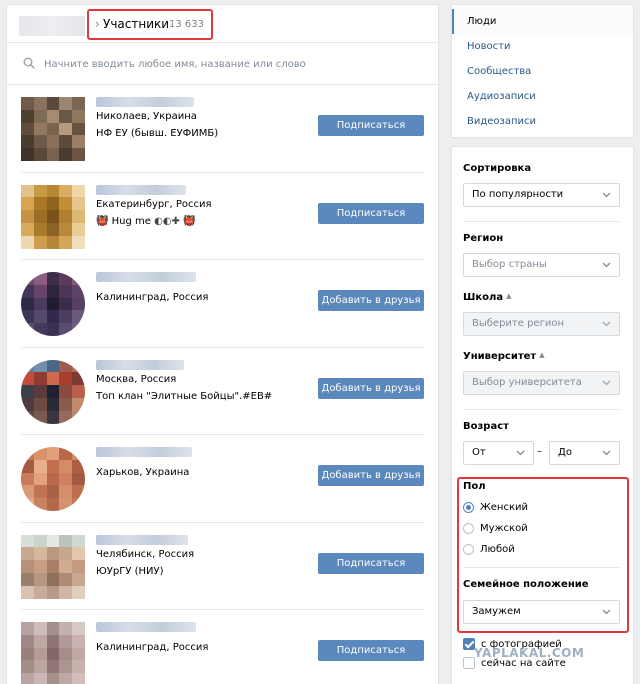 The width and height of the screenshot is (640, 684). Describe the element at coordinates (131, 221) in the screenshot. I see `person-status-text: Hug me` at that location.